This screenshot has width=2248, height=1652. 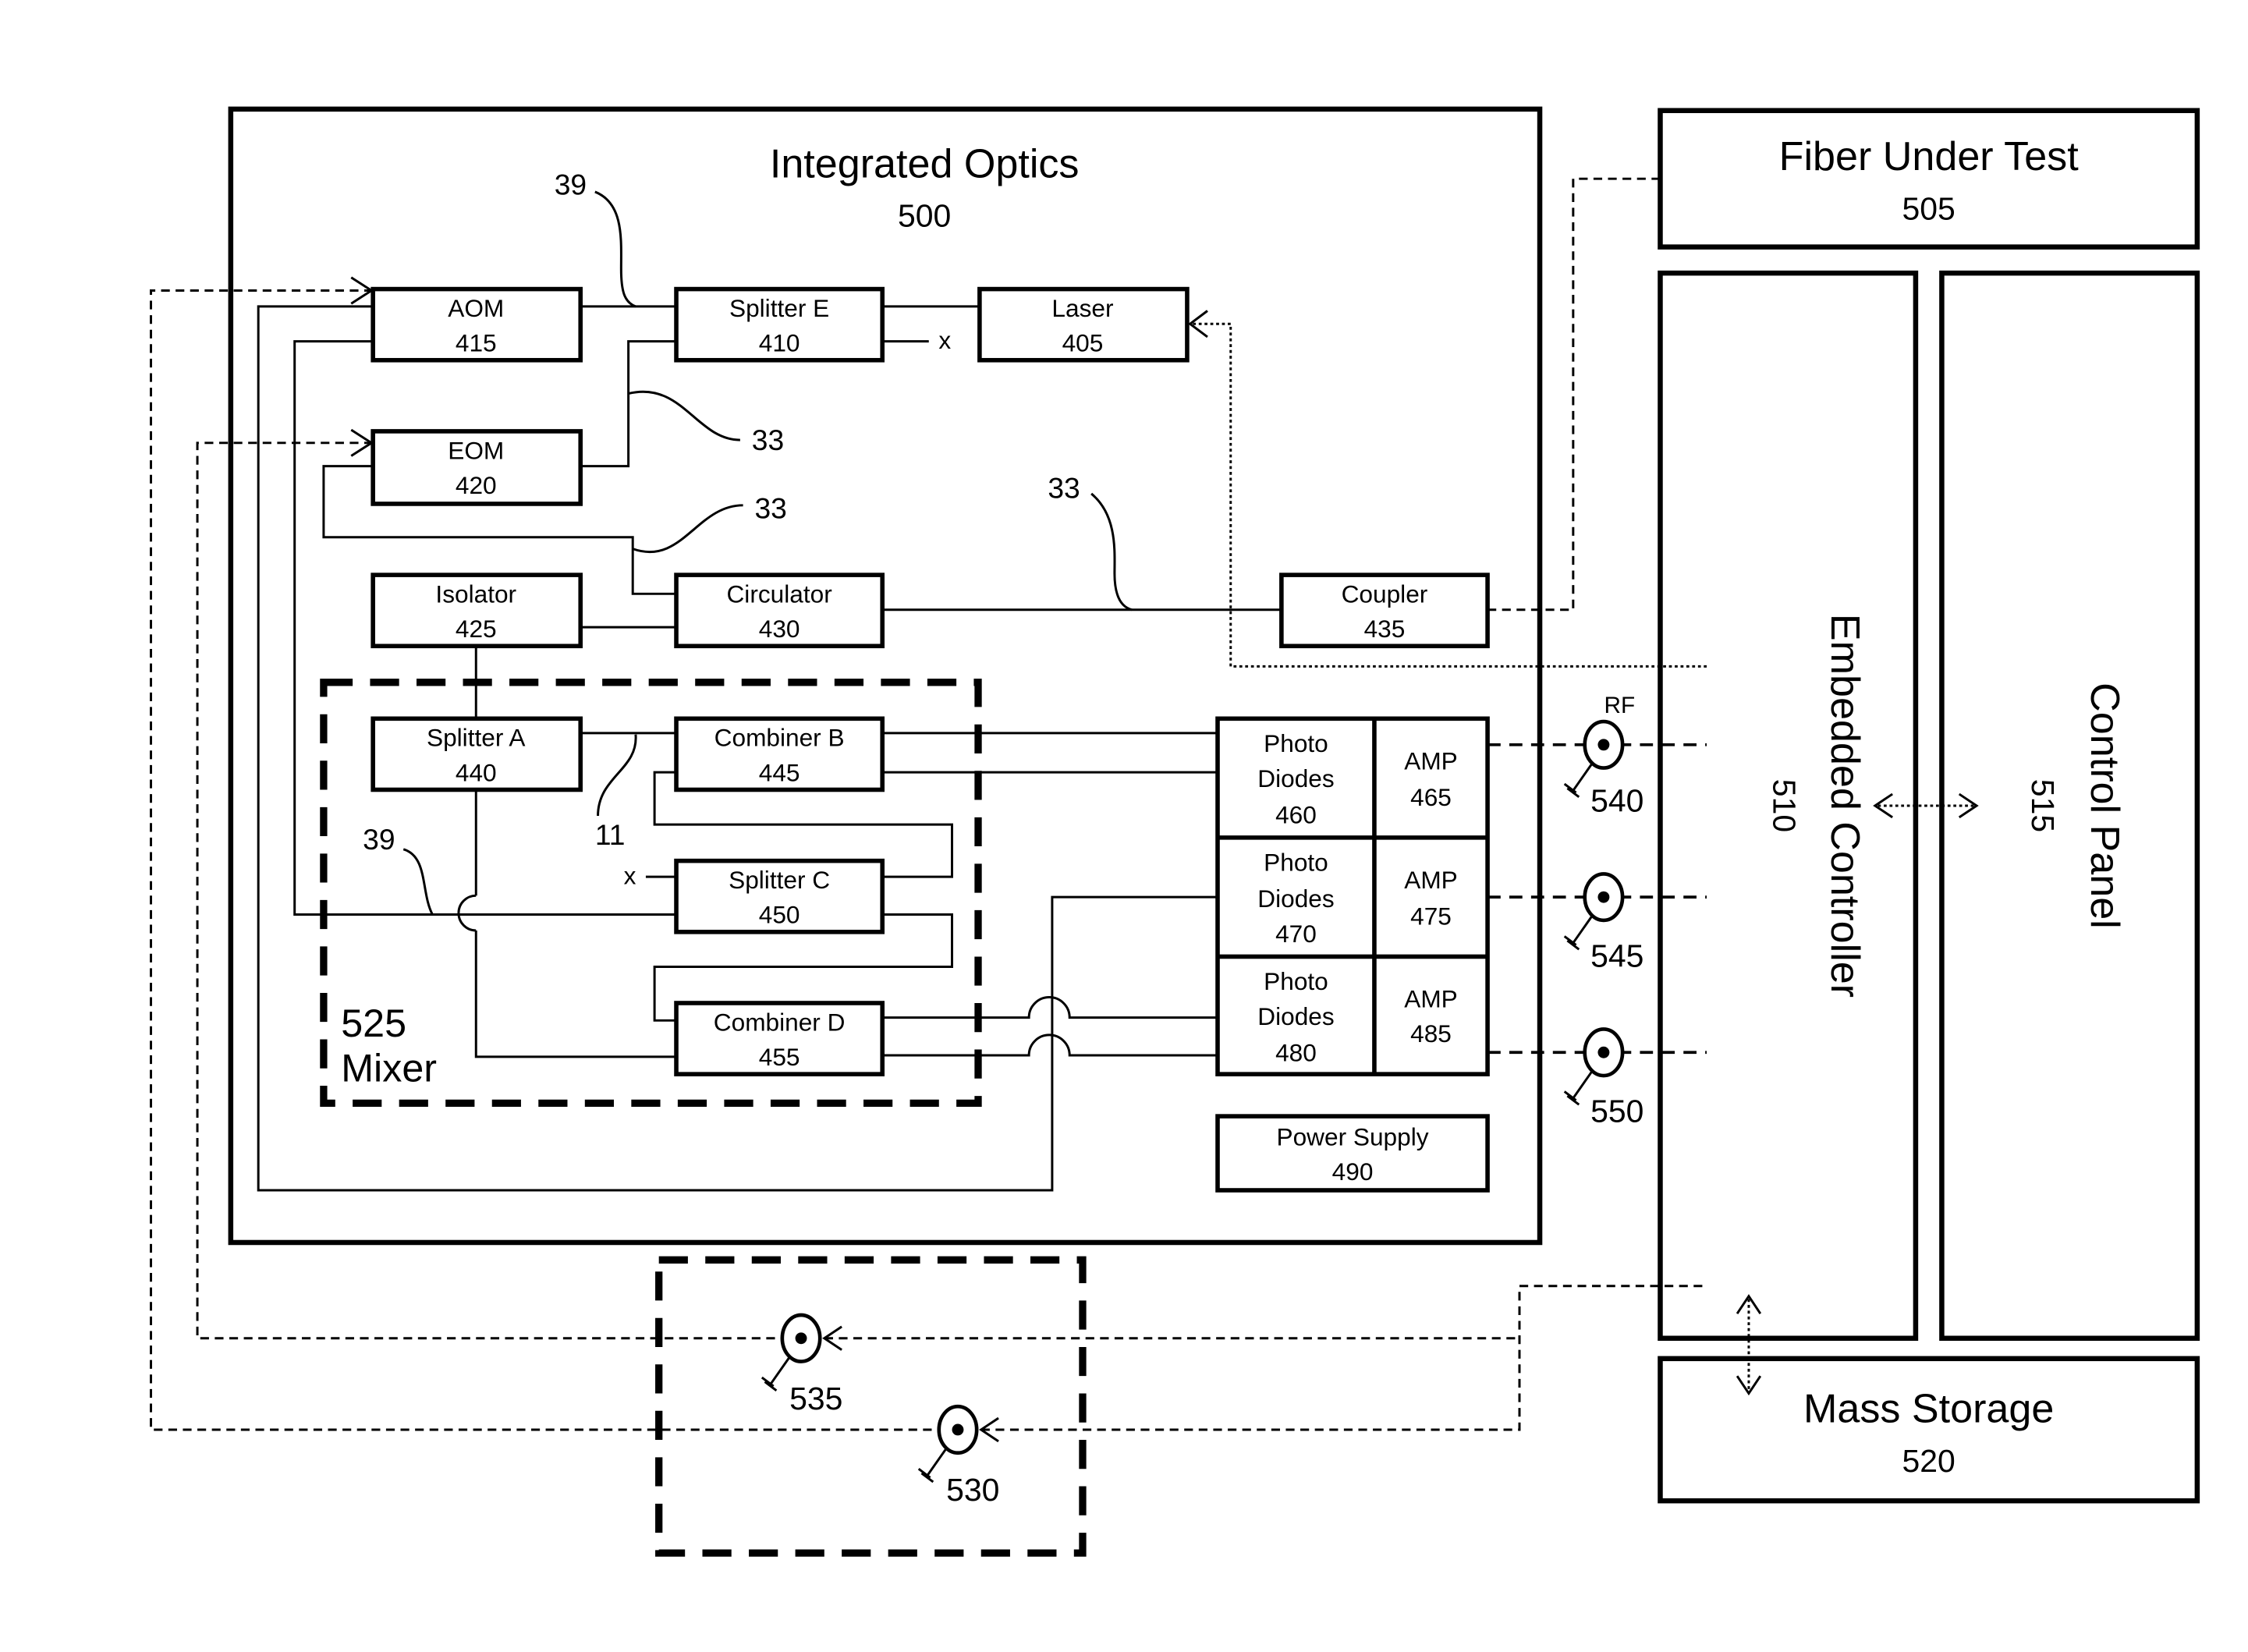 I want to click on aom-block: AOM 415, so click(x=477, y=324).